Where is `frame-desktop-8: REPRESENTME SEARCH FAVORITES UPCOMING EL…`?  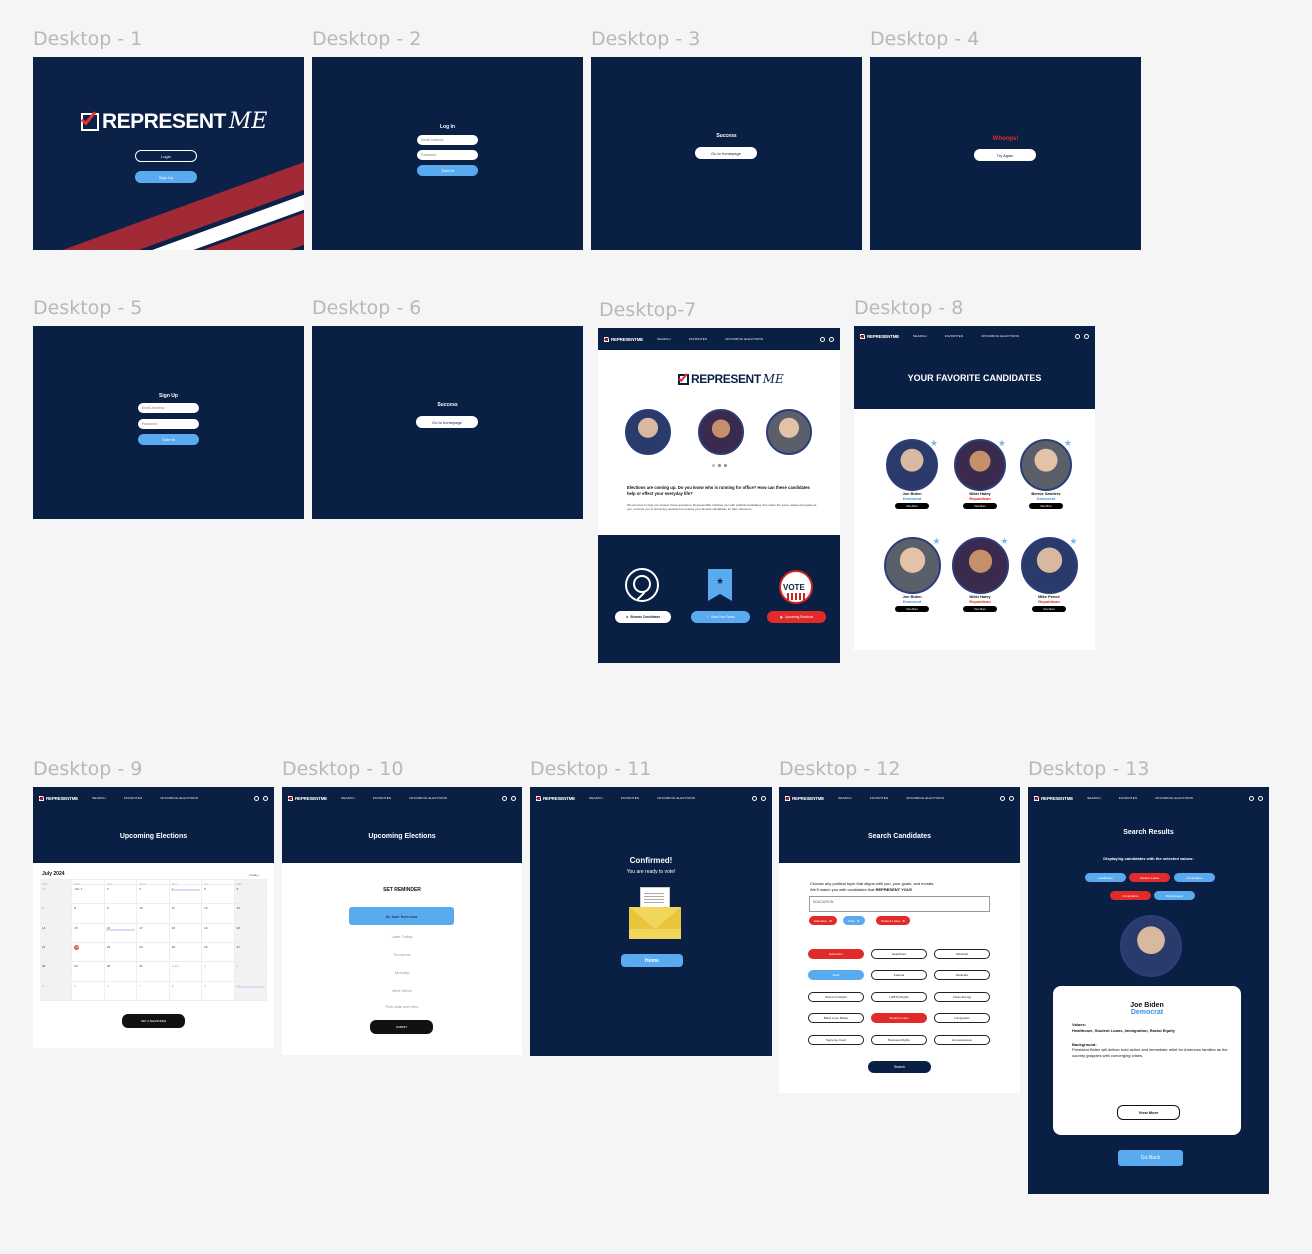 frame-desktop-8: REPRESENTME SEARCH FAVORITES UPCOMING EL… is located at coordinates (974, 488).